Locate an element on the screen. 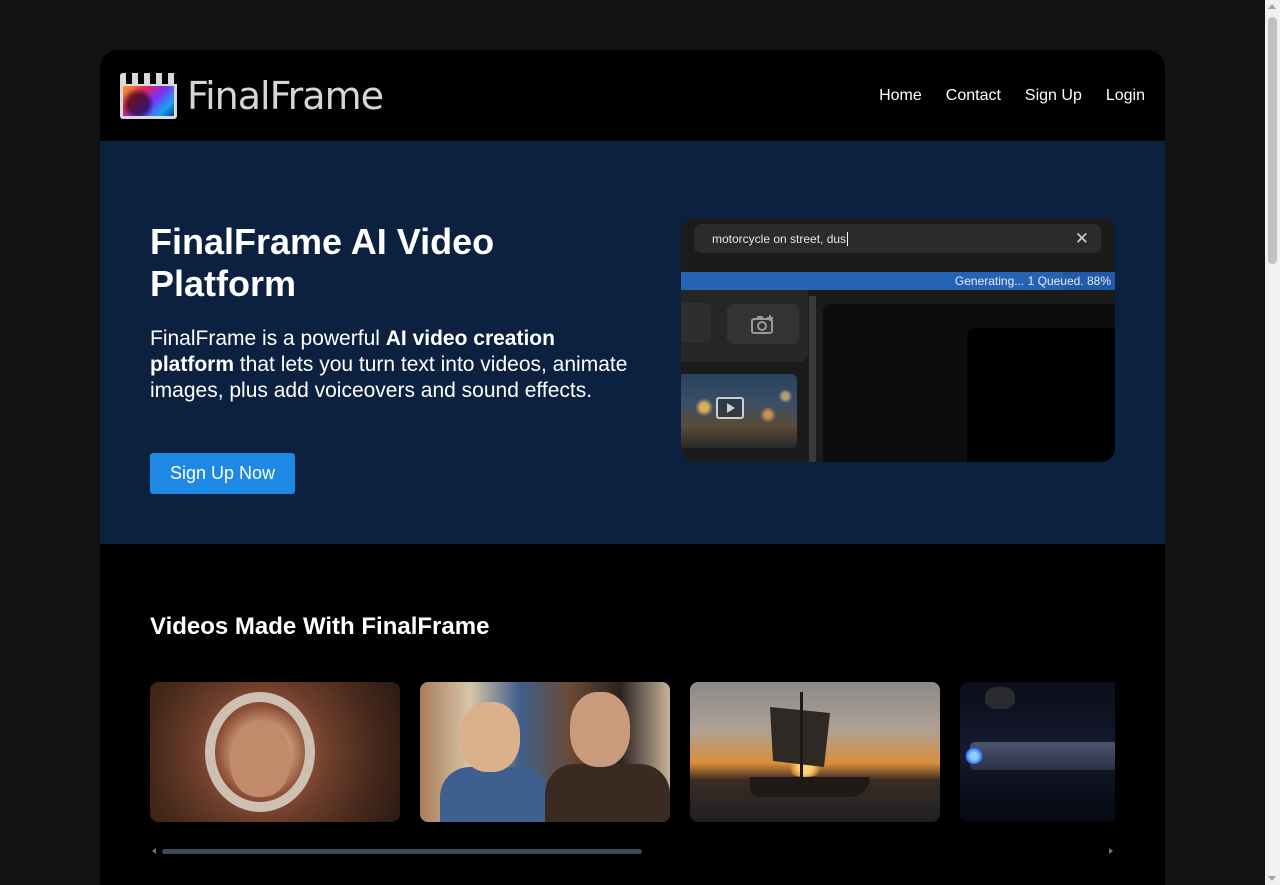 This screenshot has width=1280, height=885. page-scrollbar is located at coordinates (1272, 442).